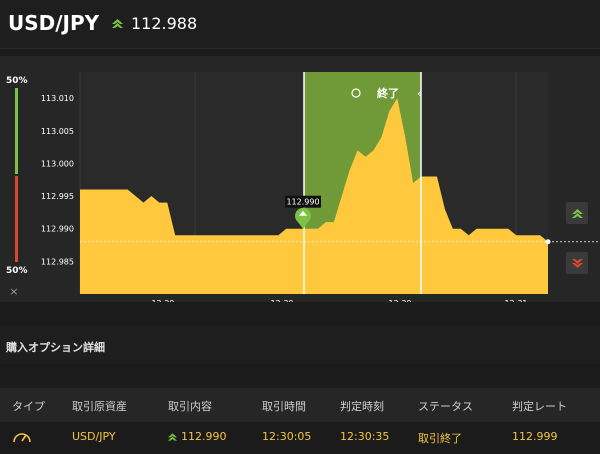 This screenshot has height=454, width=600. What do you see at coordinates (94, 436) in the screenshot?
I see `row-asset: USD/JPY` at bounding box center [94, 436].